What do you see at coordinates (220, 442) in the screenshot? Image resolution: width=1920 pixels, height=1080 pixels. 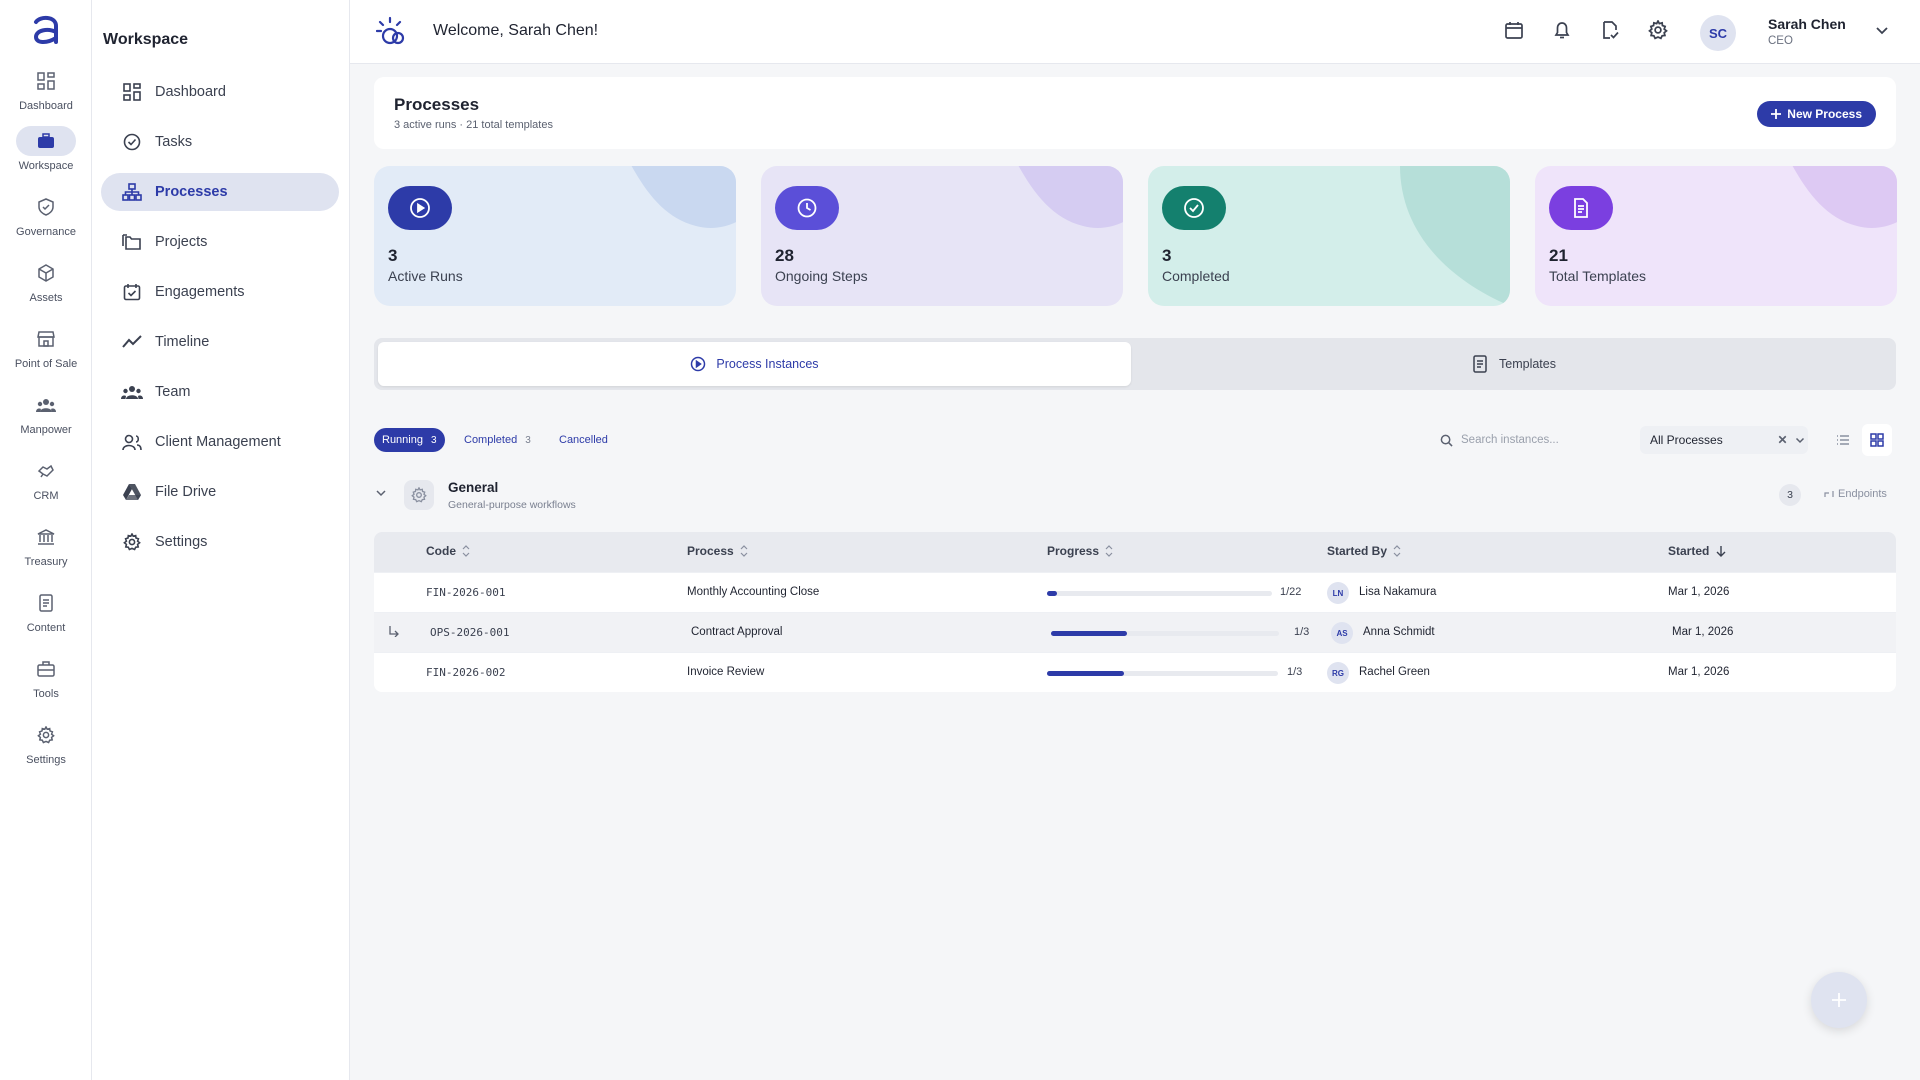 I see `sidebar-item-client-management: Client Management` at bounding box center [220, 442].